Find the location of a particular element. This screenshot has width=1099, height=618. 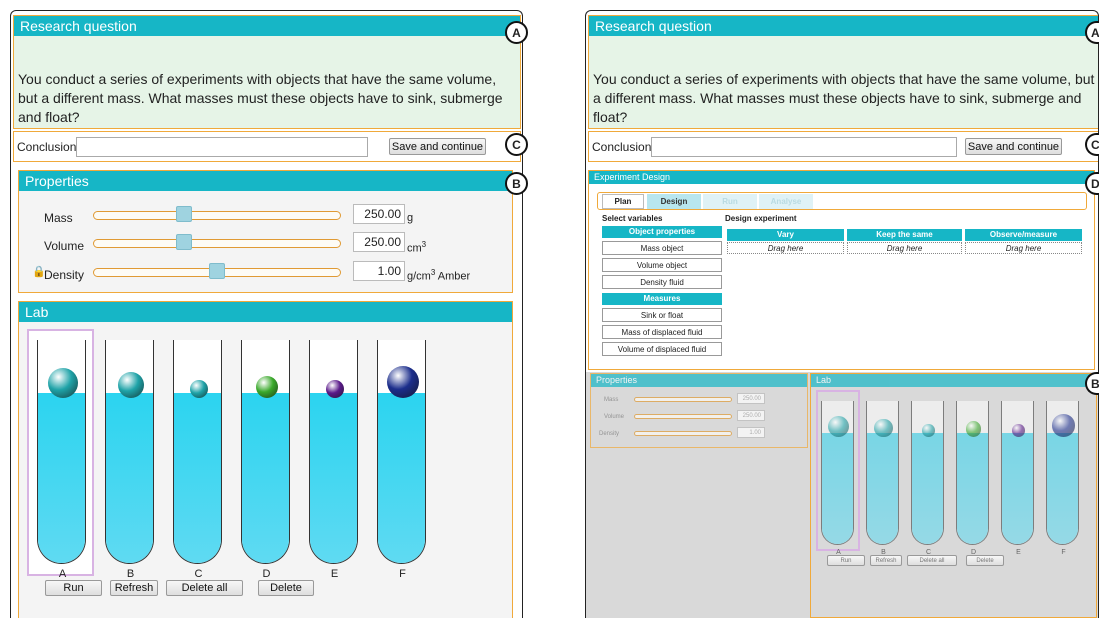

refresh-button-disabled: Refresh is located at coordinates (886, 560).